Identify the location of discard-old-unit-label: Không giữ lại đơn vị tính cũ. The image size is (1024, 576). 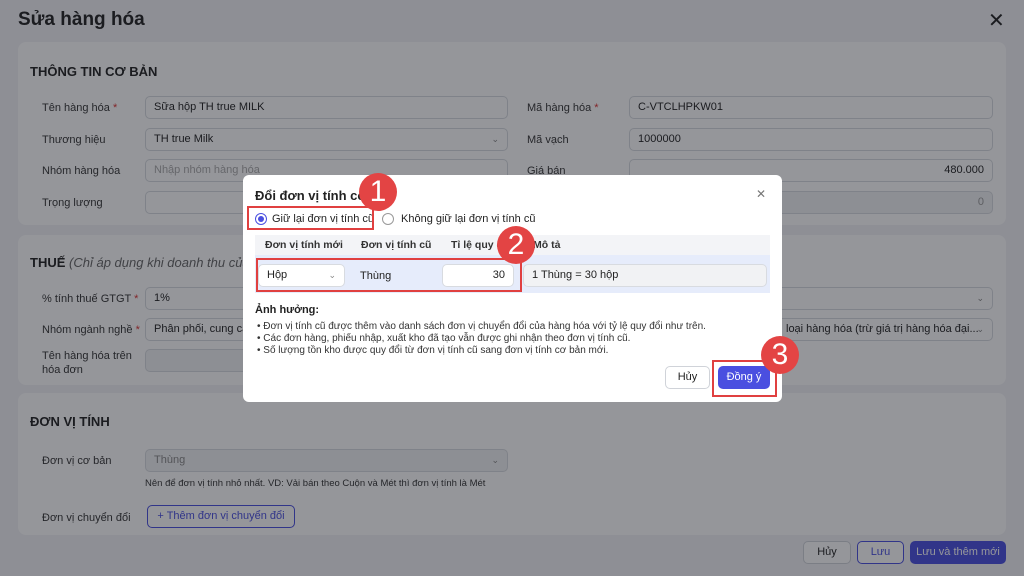
(468, 219).